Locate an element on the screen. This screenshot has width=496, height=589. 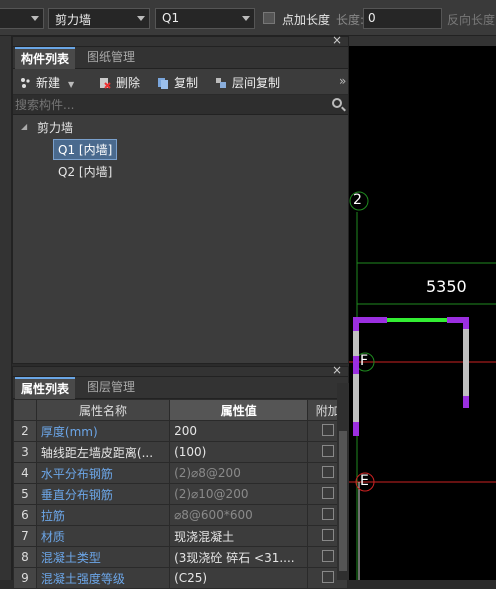
tree-group-shear-wall: 剪力墙 is located at coordinates (55, 127).